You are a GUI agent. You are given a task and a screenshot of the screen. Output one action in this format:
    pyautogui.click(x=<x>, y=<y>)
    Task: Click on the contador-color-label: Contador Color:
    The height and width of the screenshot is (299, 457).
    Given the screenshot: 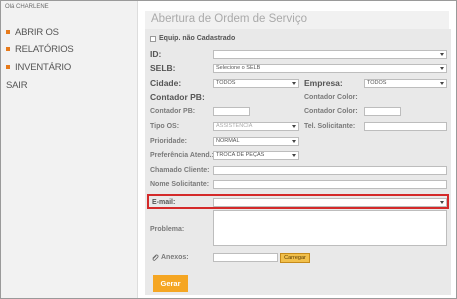 What is the action you would take?
    pyautogui.click(x=331, y=97)
    